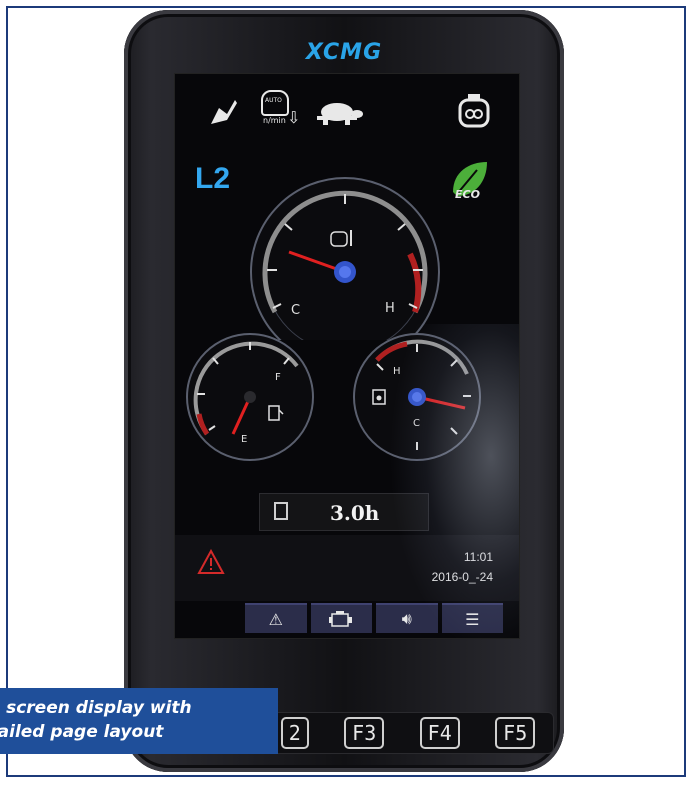 This screenshot has height=785, width=693. What do you see at coordinates (474, 111) in the screenshot?
I see `engine-preheat-icon` at bounding box center [474, 111].